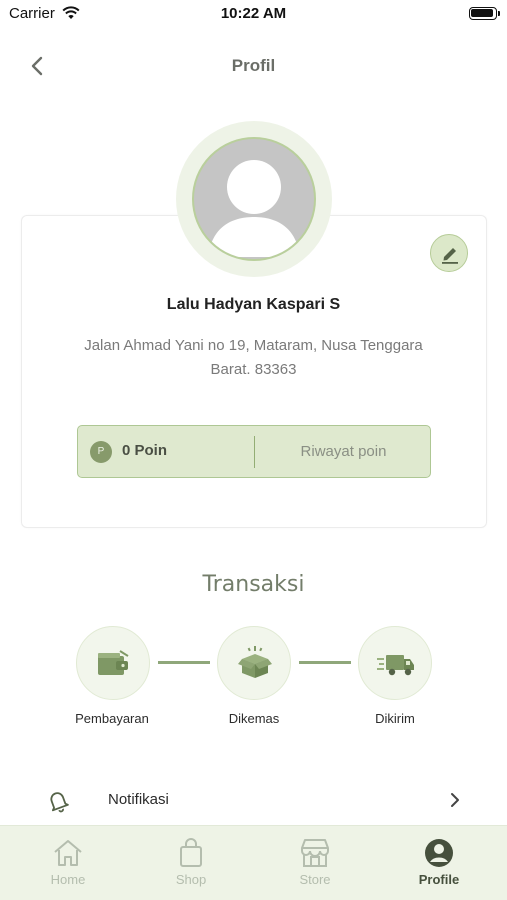 The height and width of the screenshot is (900, 507). I want to click on divider, so click(254, 452).